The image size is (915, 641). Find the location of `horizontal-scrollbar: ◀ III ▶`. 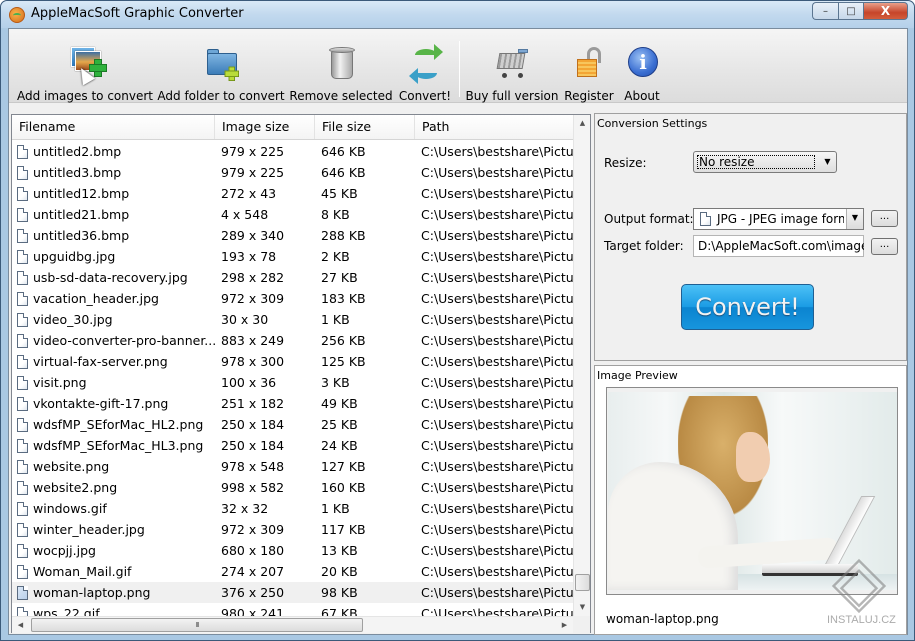

horizontal-scrollbar: ◀ III ▶ is located at coordinates (292, 624).